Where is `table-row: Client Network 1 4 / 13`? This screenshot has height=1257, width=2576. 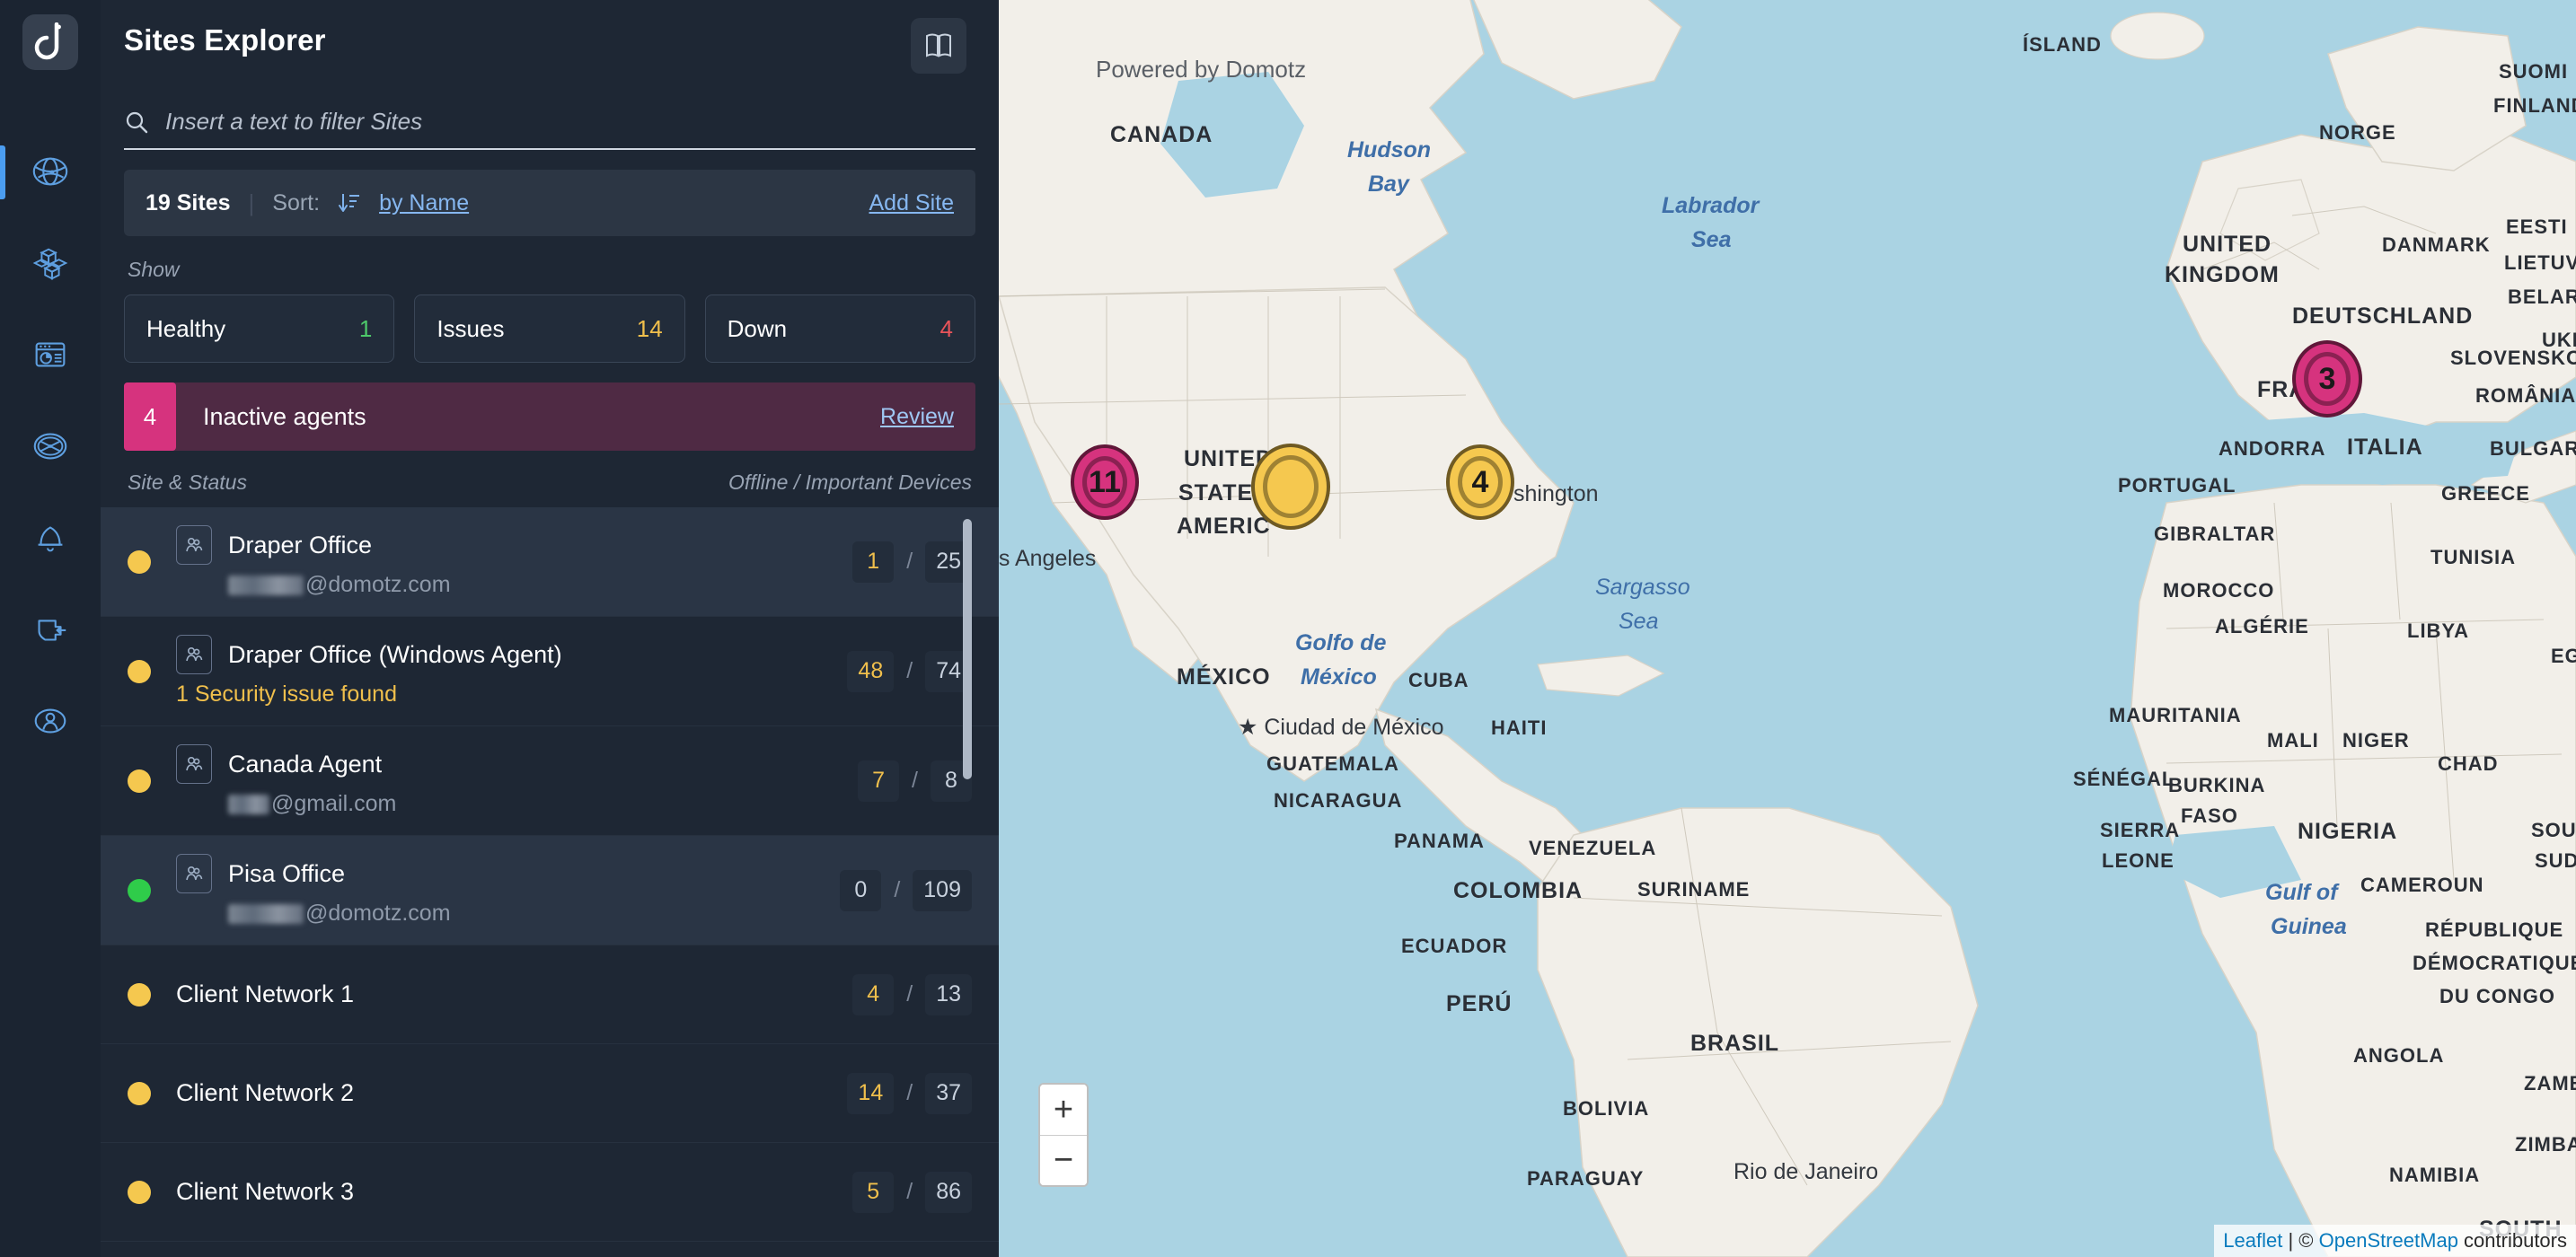 table-row: Client Network 1 4 / 13 is located at coordinates (550, 994).